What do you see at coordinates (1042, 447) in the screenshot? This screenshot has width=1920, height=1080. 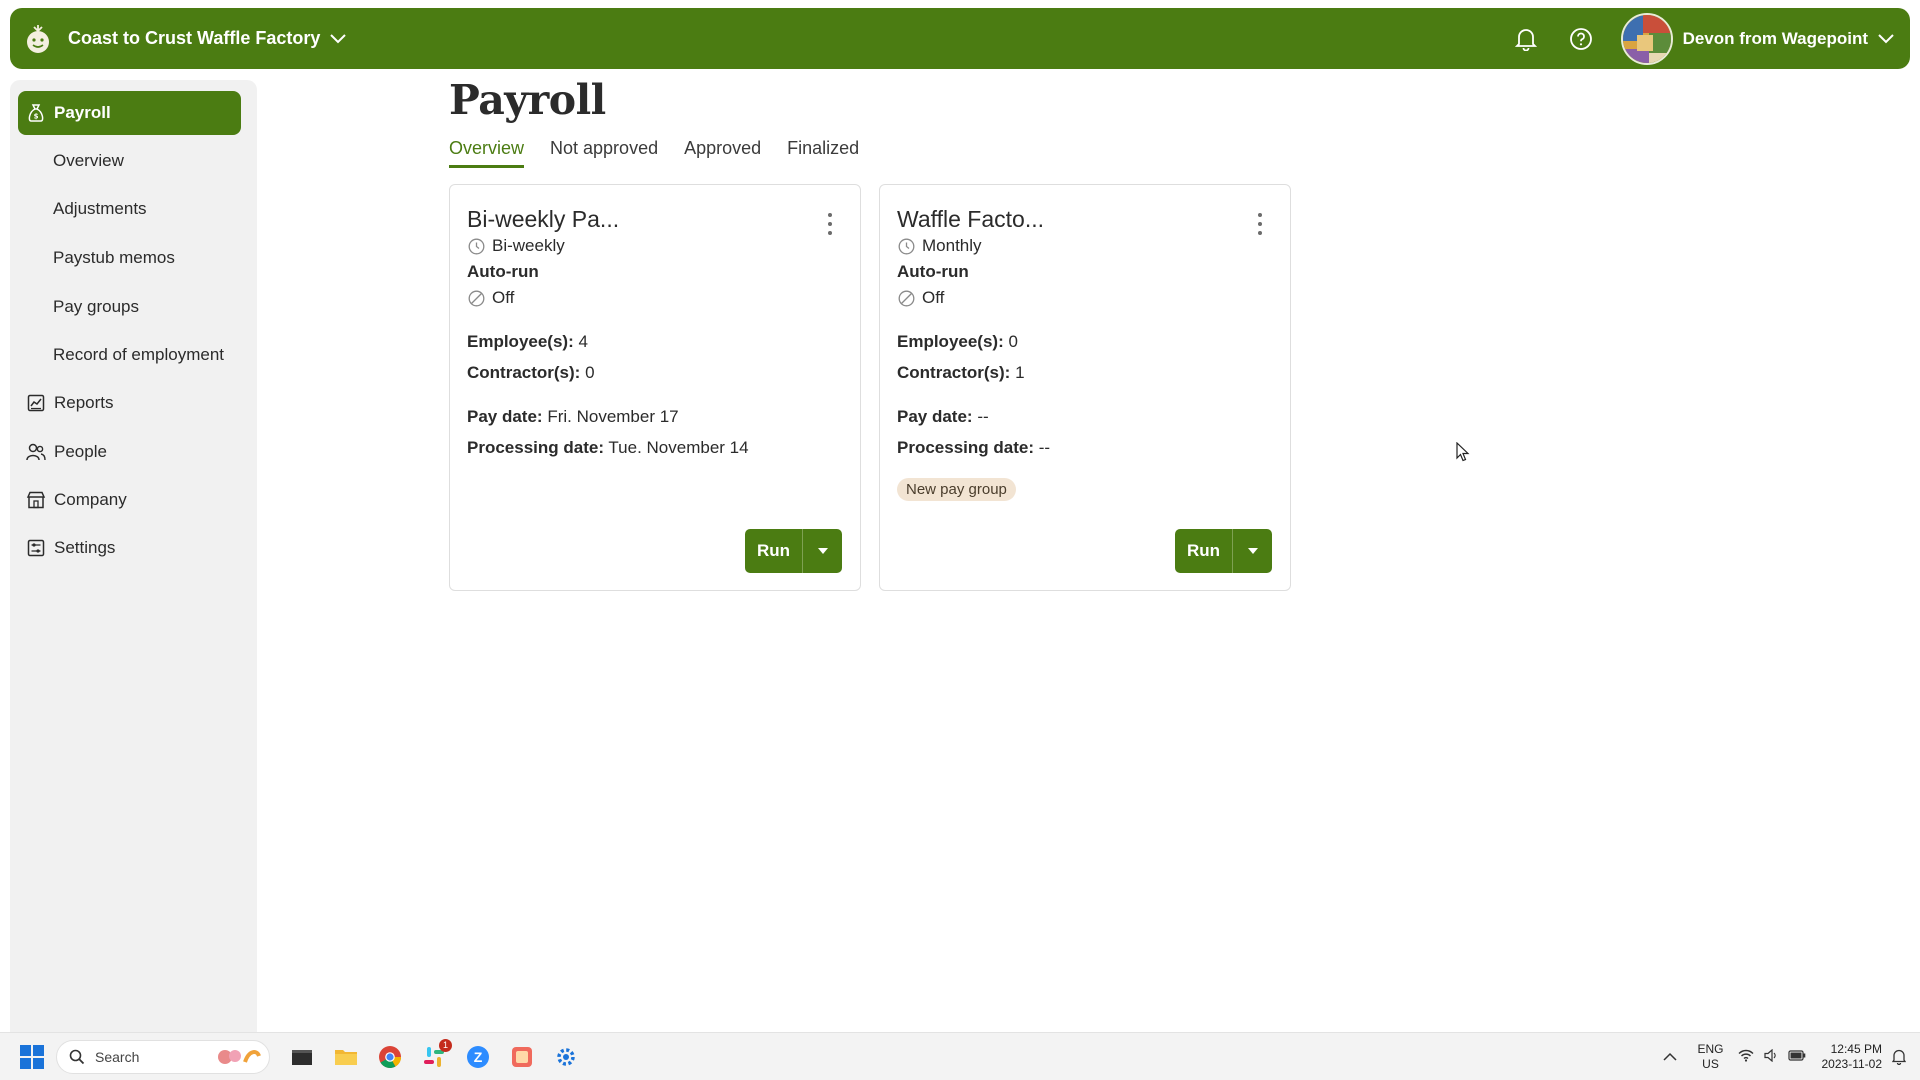 I see `processing-date-value: --` at bounding box center [1042, 447].